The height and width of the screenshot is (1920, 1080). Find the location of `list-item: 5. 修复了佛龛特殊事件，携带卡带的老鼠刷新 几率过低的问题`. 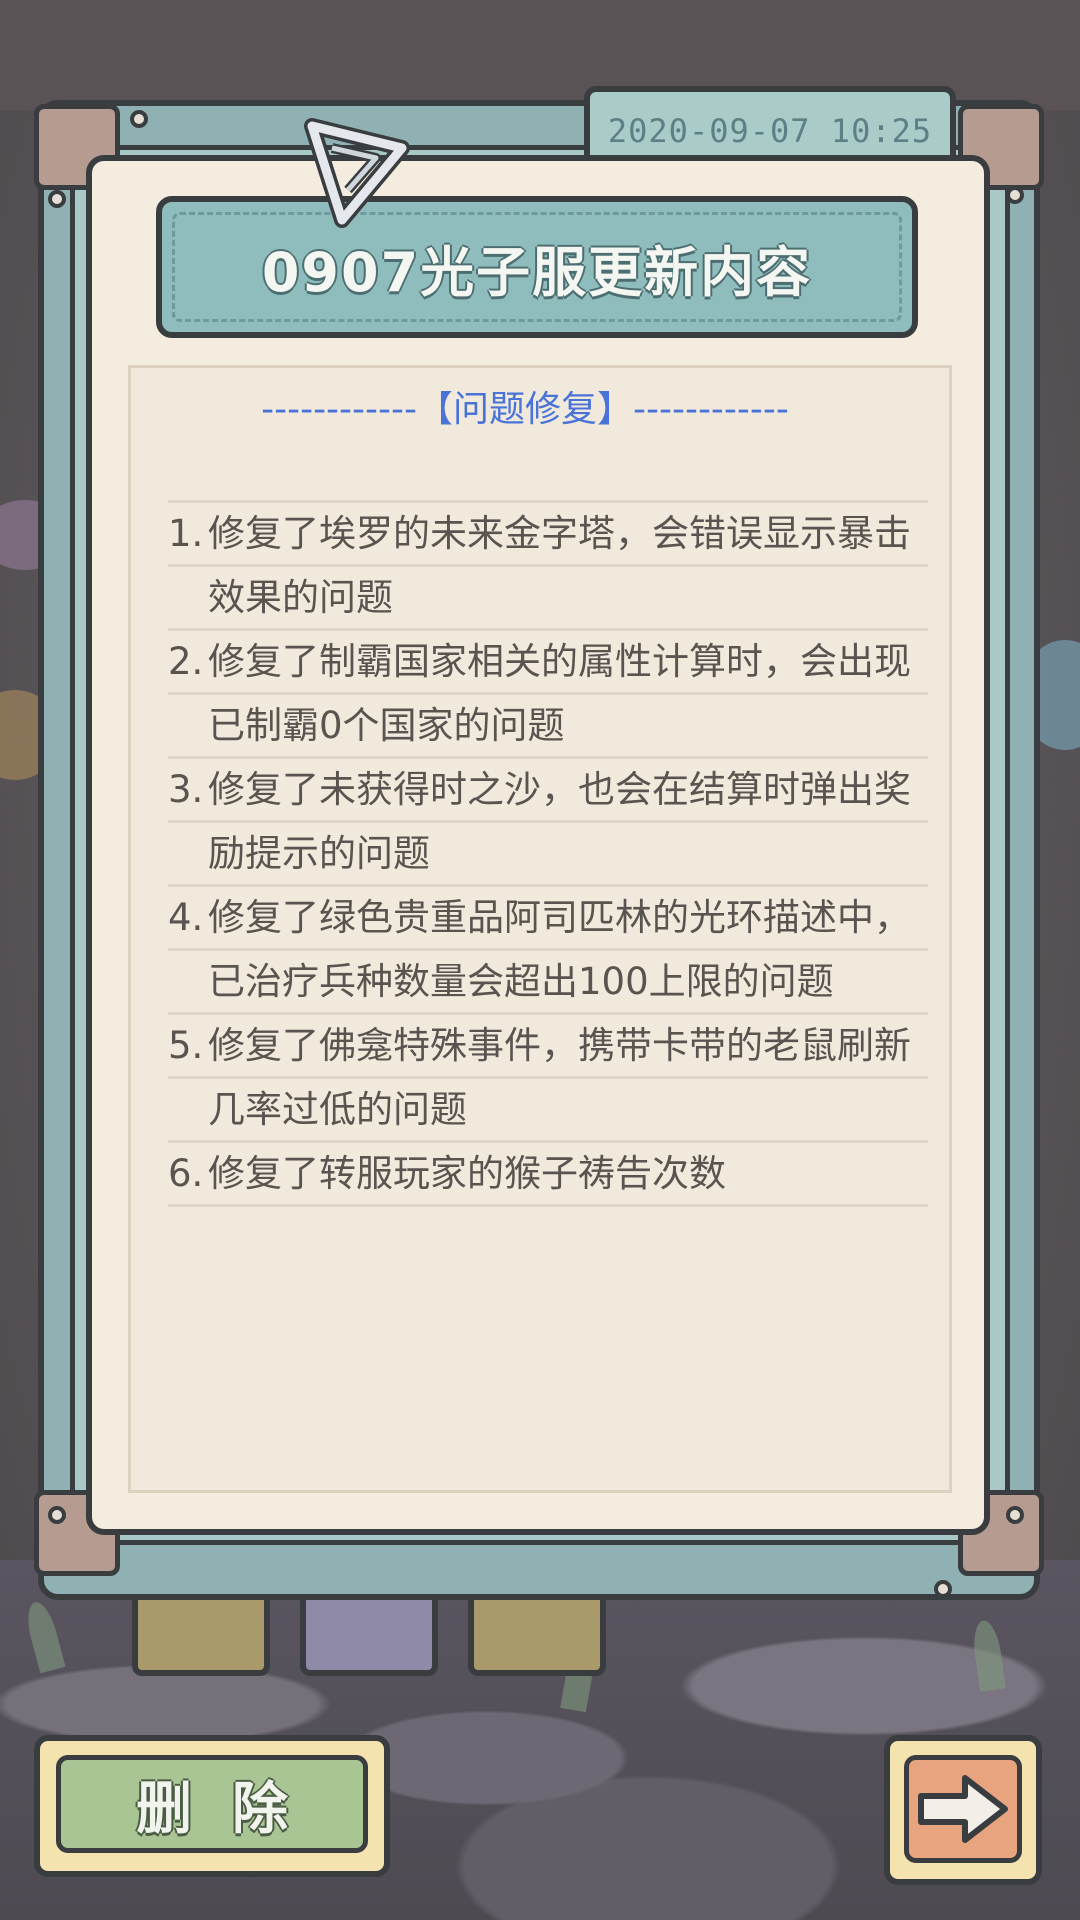

list-item: 5. 修复了佛龛特殊事件，携带卡带的老鼠刷新 几率过低的问题 is located at coordinates (548, 1079).